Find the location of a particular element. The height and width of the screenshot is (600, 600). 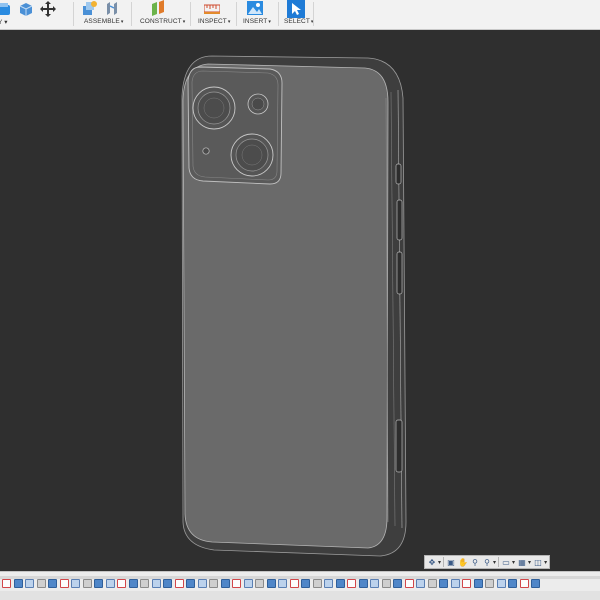

joint-icon is located at coordinates (112, 8).